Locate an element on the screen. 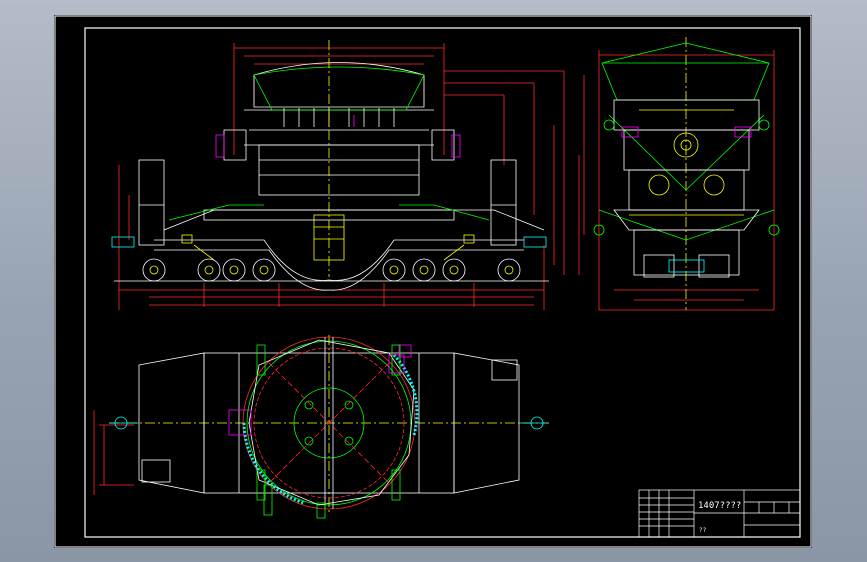  plan-brackets is located at coordinates (328, 431).